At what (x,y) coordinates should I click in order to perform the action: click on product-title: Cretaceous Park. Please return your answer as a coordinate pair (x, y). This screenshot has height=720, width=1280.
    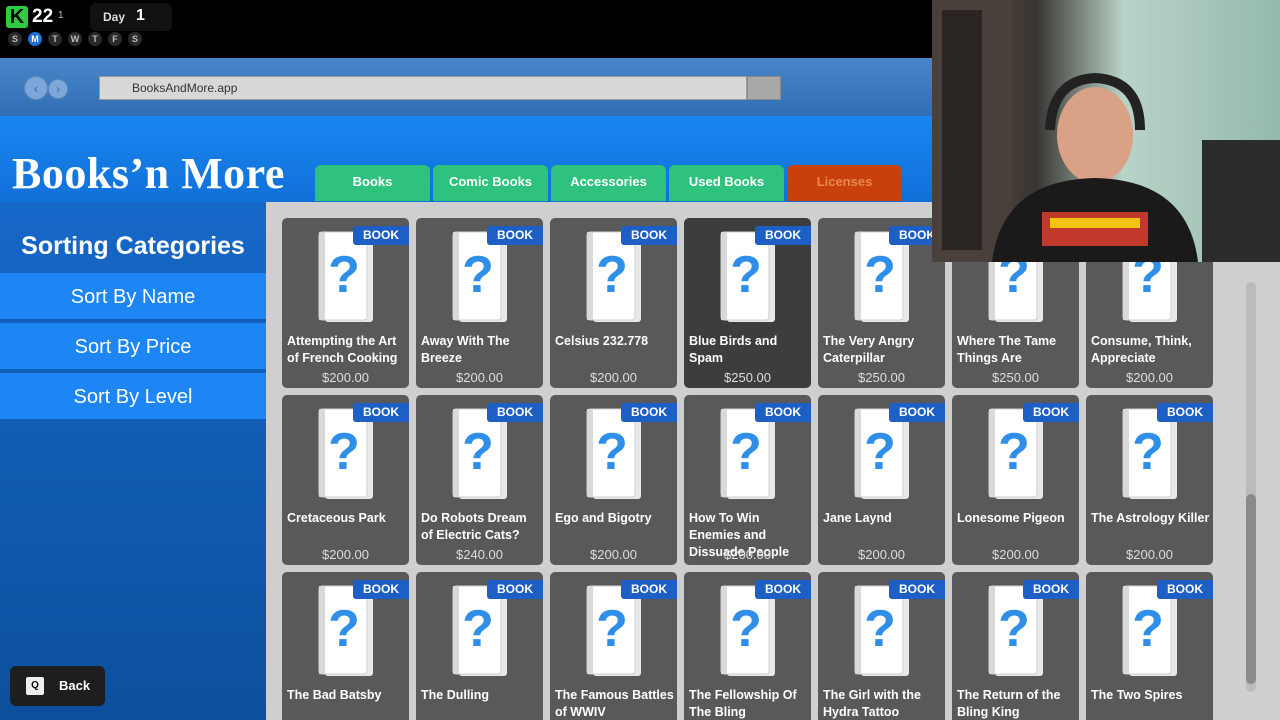
    Looking at the image, I should click on (336, 518).